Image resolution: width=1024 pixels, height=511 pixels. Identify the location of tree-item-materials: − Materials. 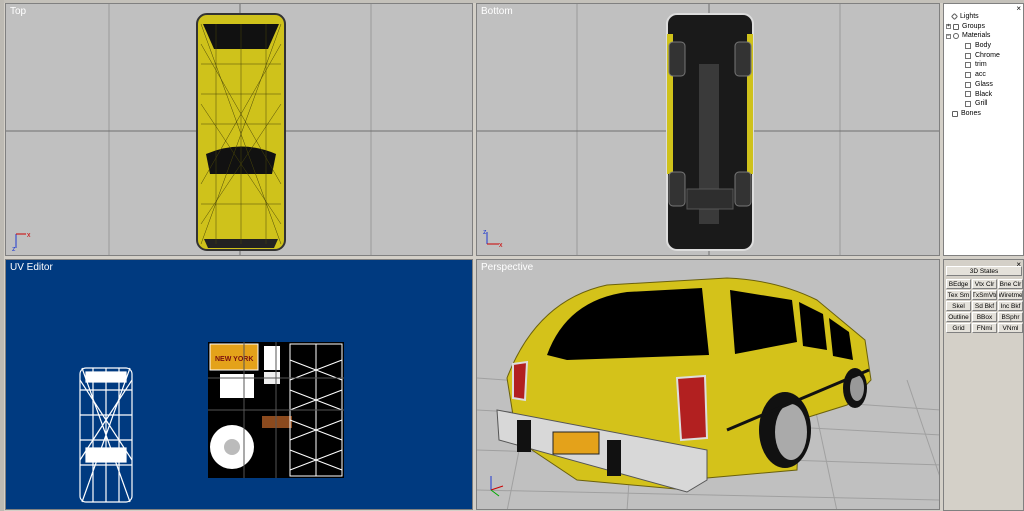
(973, 36).